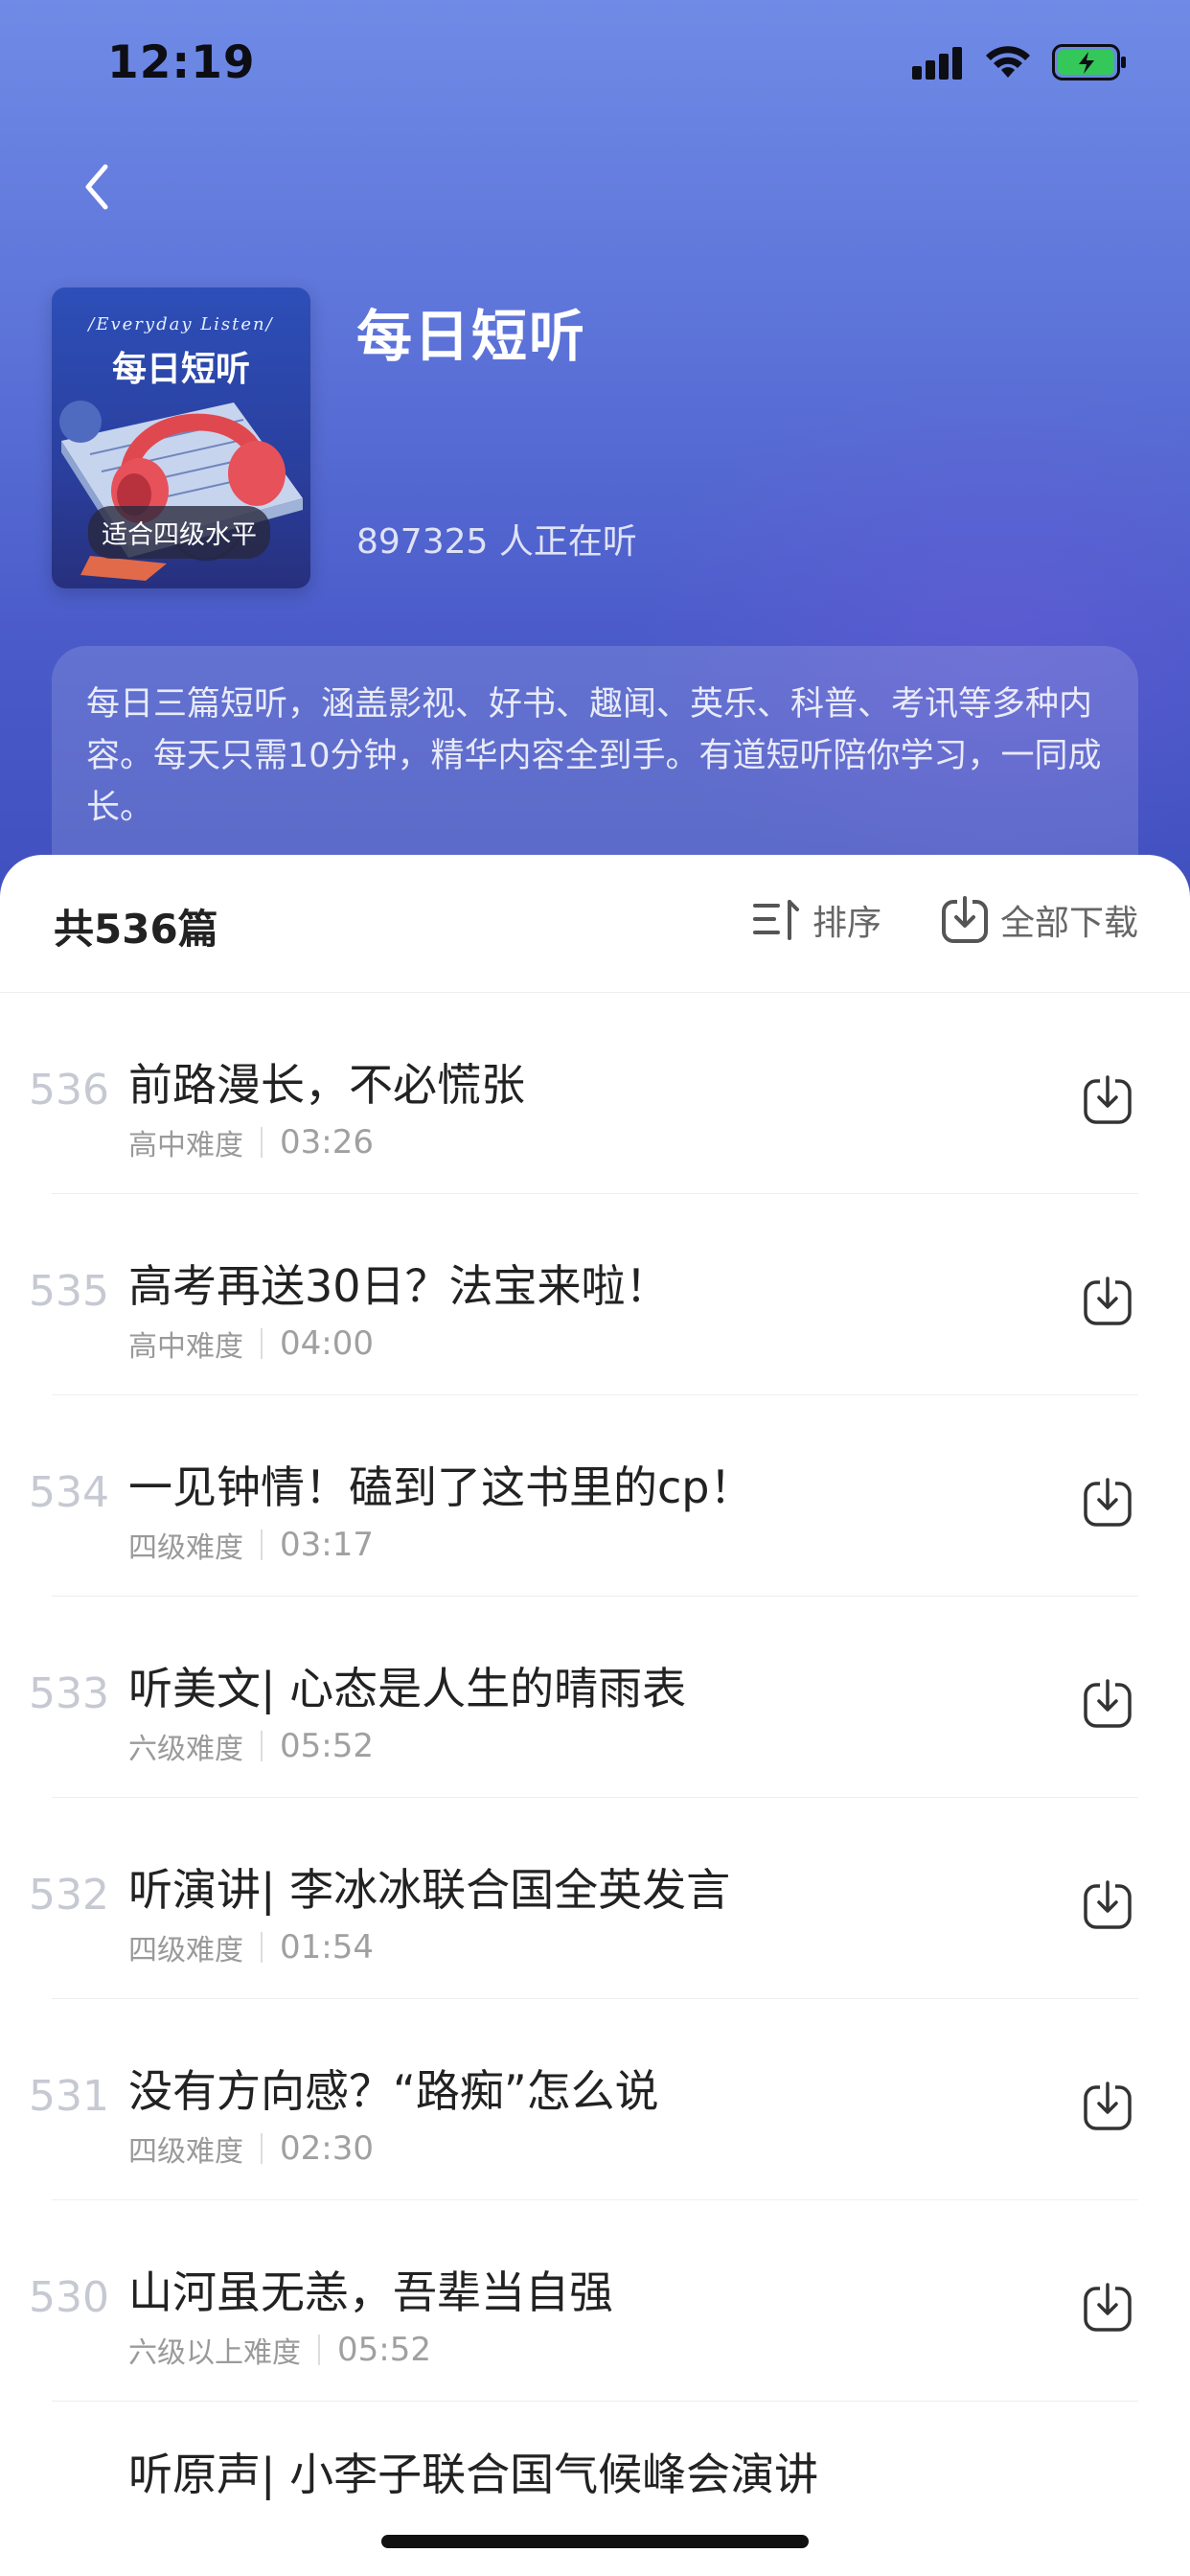  I want to click on list-item: 听原声| 小李子联合国气候峰会演讲, so click(595, 2489).